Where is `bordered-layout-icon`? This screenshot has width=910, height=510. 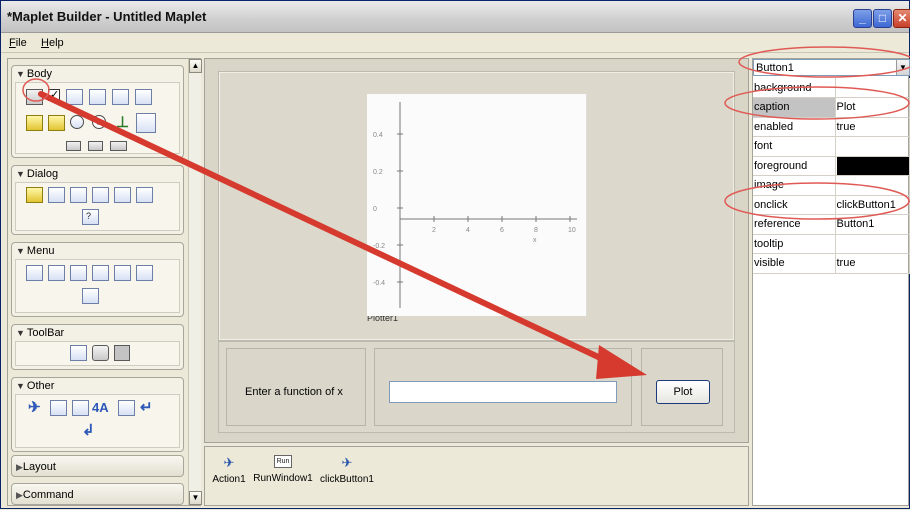 bordered-layout-icon is located at coordinates (58, 408).